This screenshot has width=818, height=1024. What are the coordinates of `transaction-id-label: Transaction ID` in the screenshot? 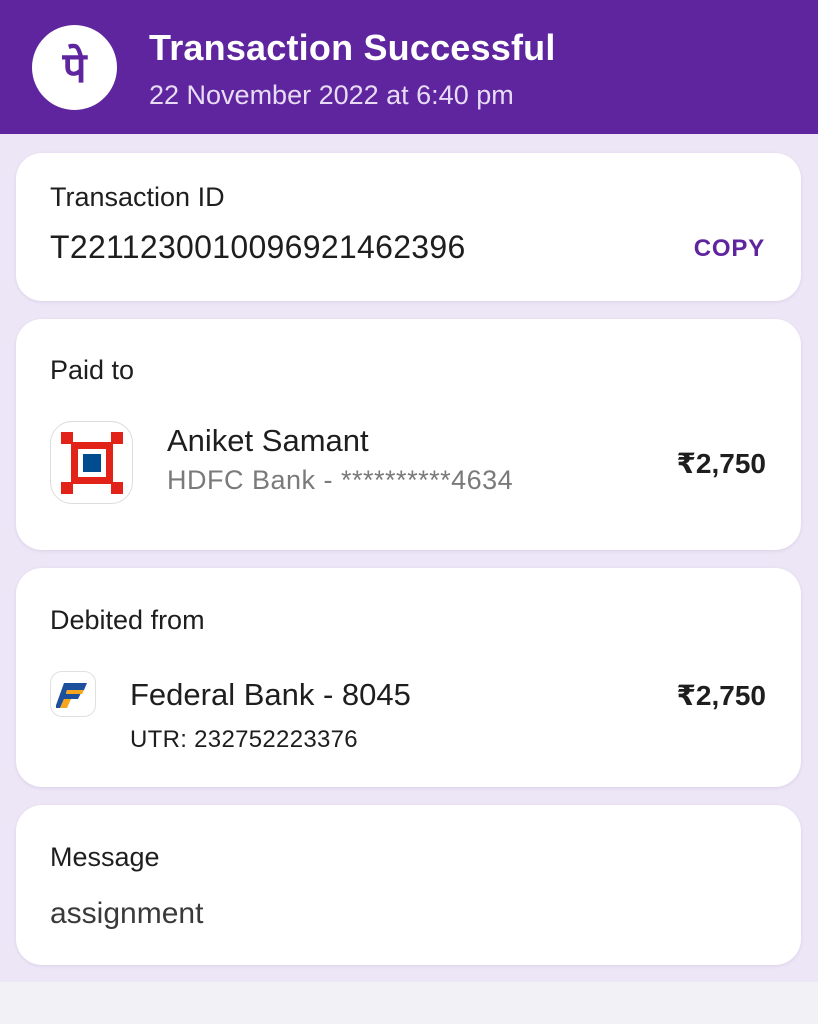 It's located at (137, 197).